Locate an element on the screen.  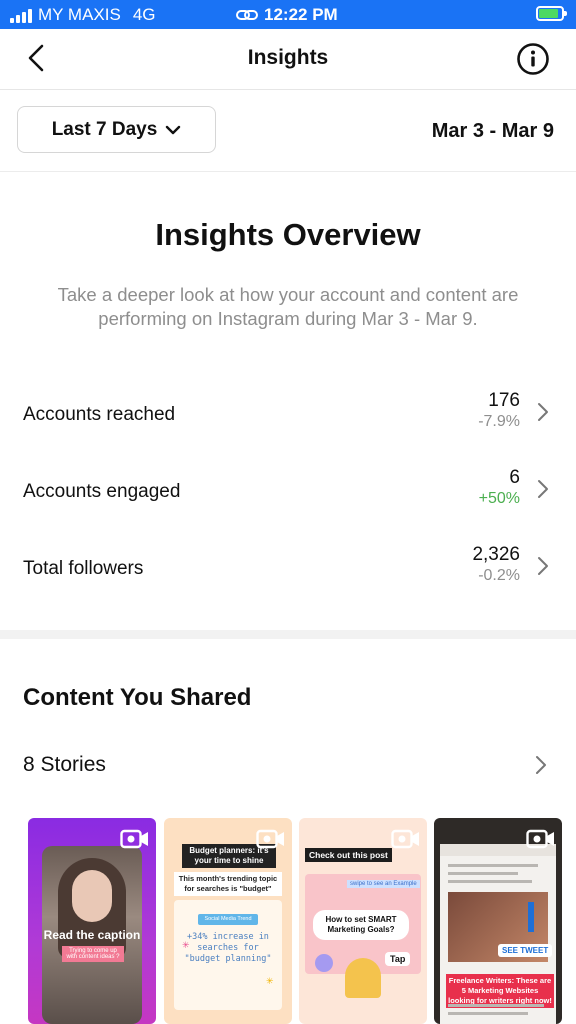
stories-row: 8 Stories is located at coordinates (288, 765).